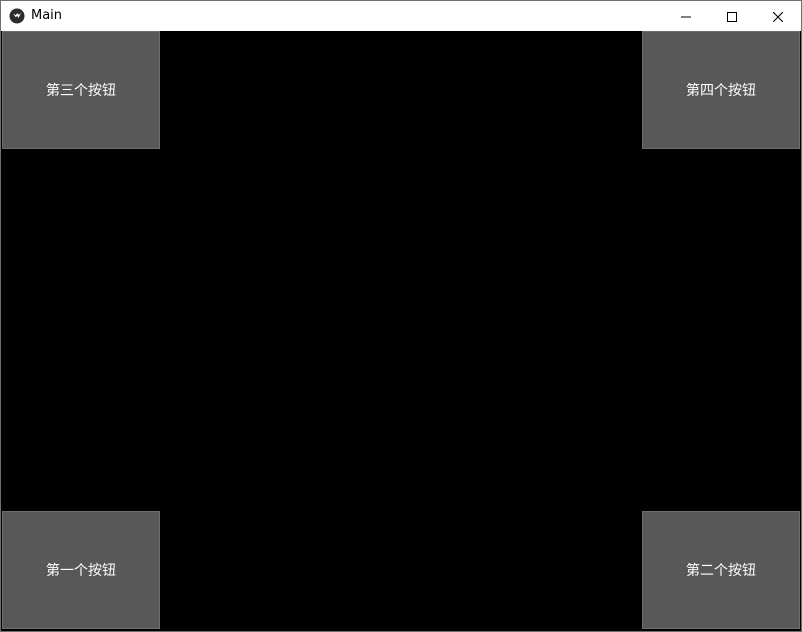 The image size is (802, 632). I want to click on minimize-icon, so click(686, 16).